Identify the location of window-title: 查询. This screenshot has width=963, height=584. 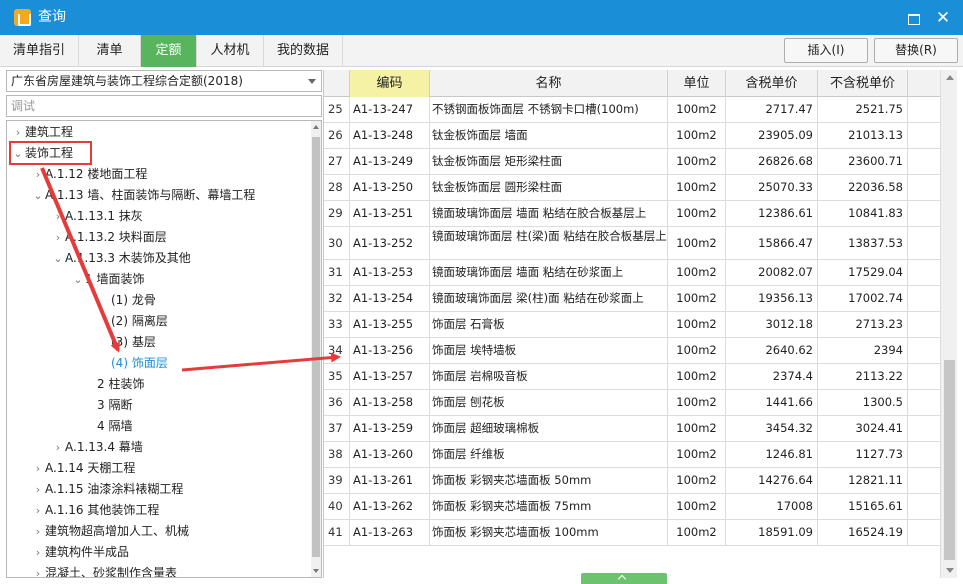
(52, 17).